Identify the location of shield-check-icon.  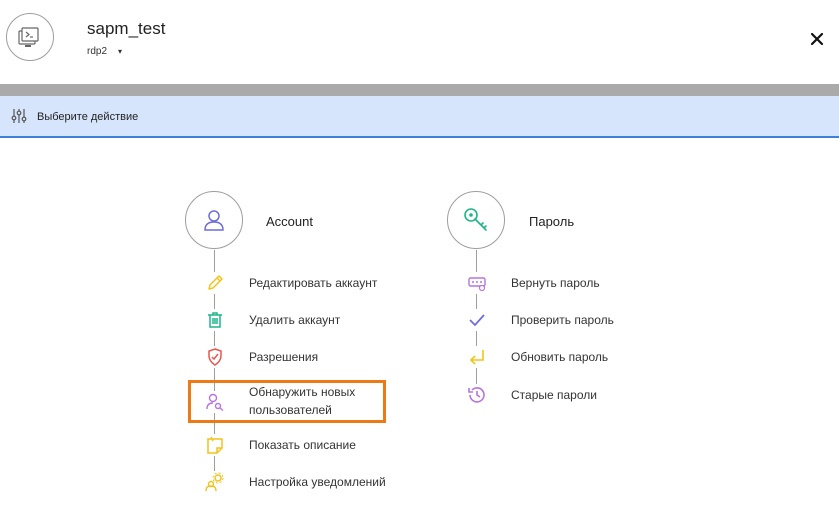
(215, 357).